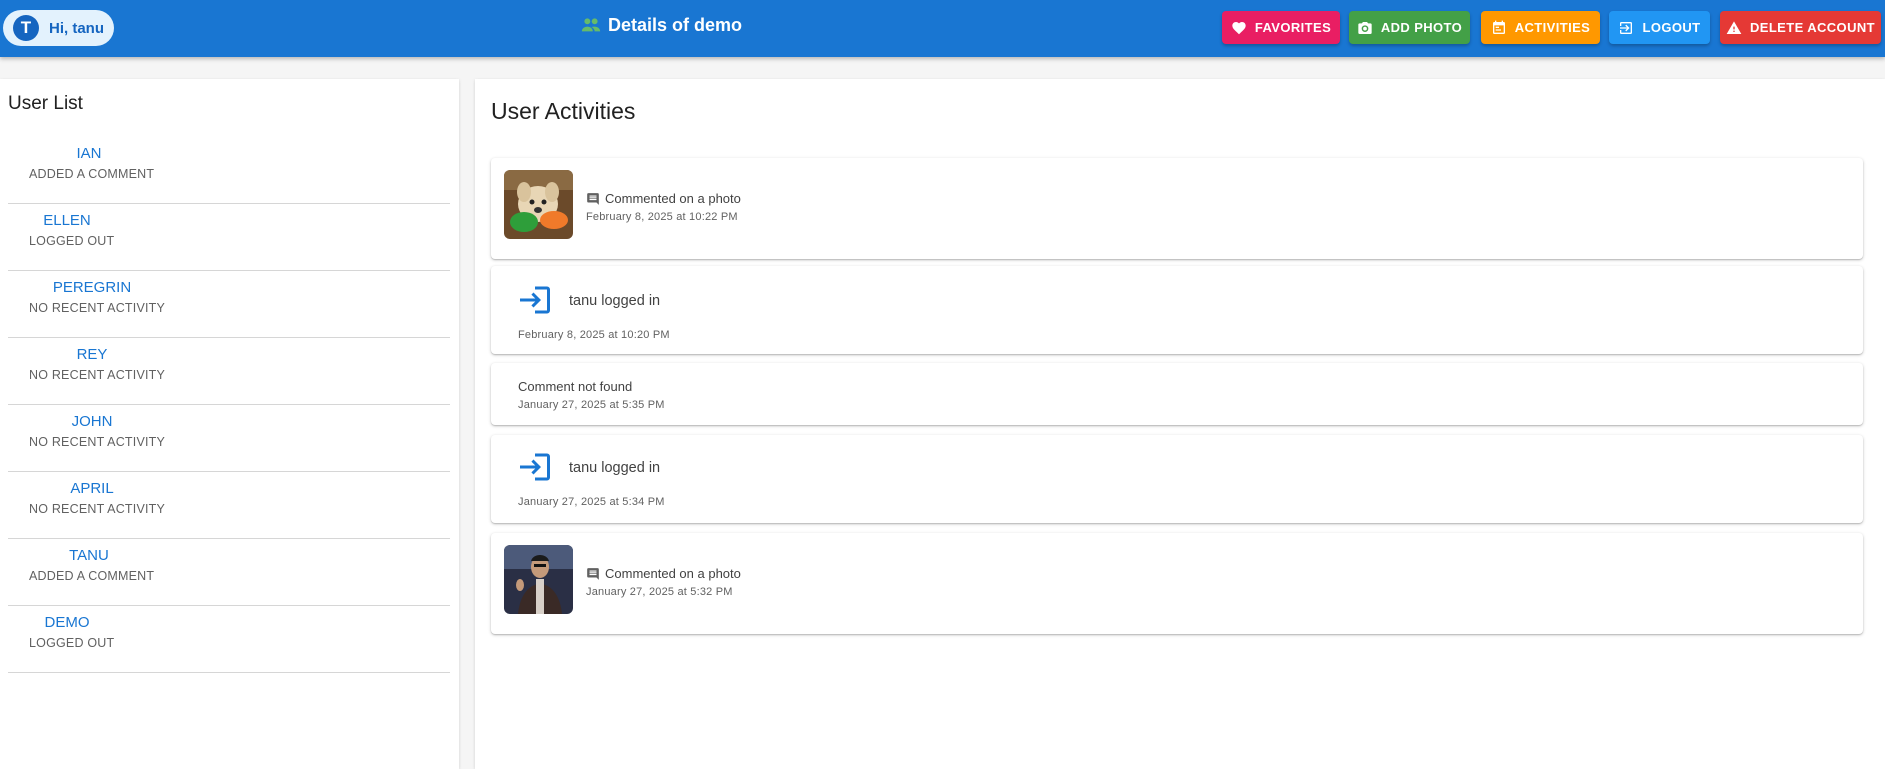 The height and width of the screenshot is (769, 1885). I want to click on user-name: IAN, so click(89, 153).